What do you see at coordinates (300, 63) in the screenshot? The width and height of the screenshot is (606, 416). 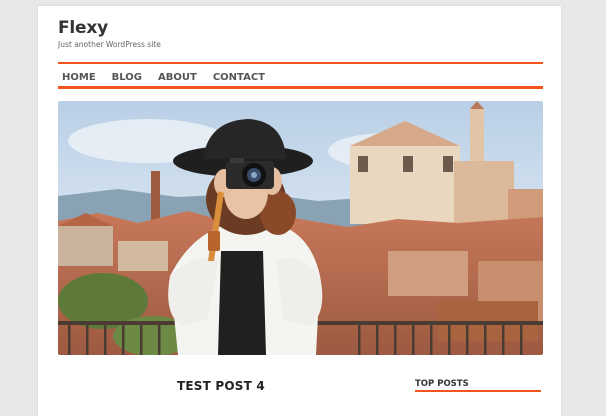 I see `header-divider` at bounding box center [300, 63].